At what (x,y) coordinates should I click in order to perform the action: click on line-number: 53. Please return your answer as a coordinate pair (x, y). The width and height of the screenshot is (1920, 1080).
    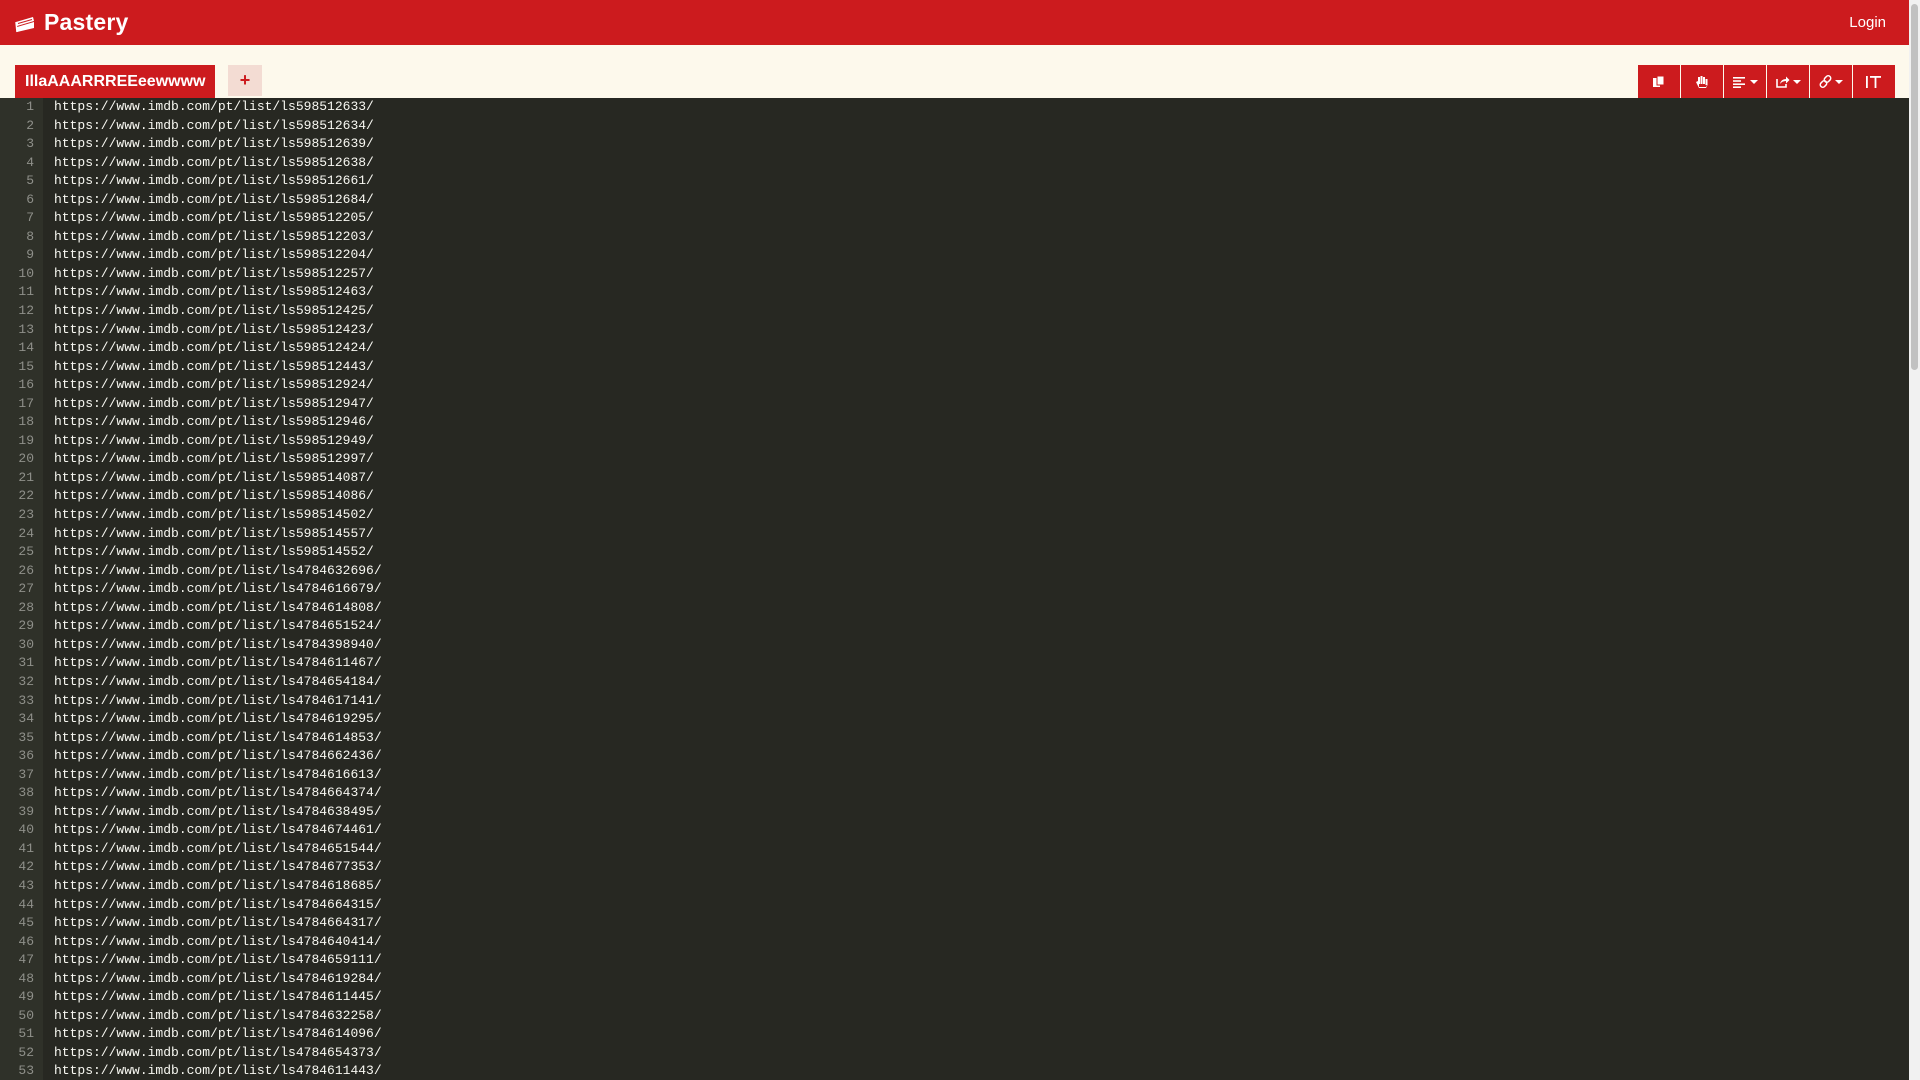
    Looking at the image, I should click on (26, 1071).